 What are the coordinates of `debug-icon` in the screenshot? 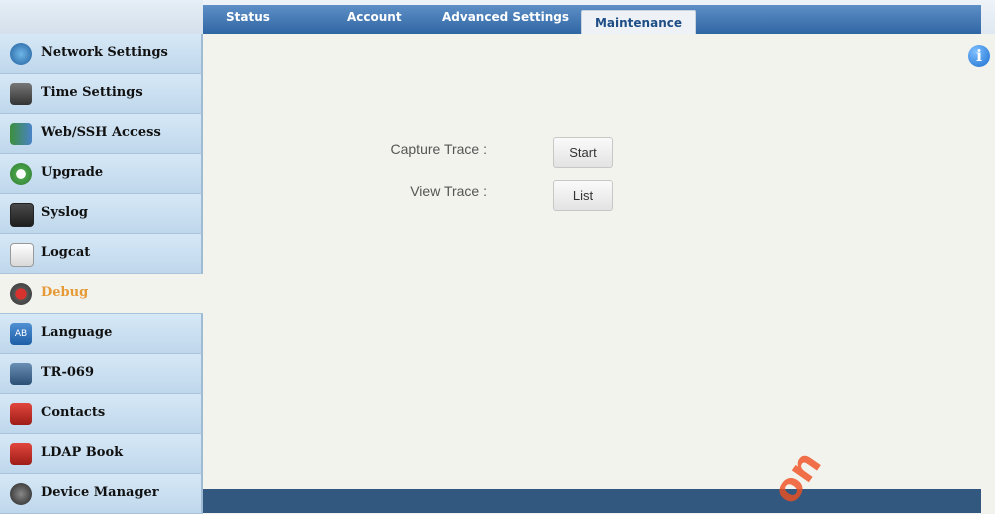 It's located at (21, 294).